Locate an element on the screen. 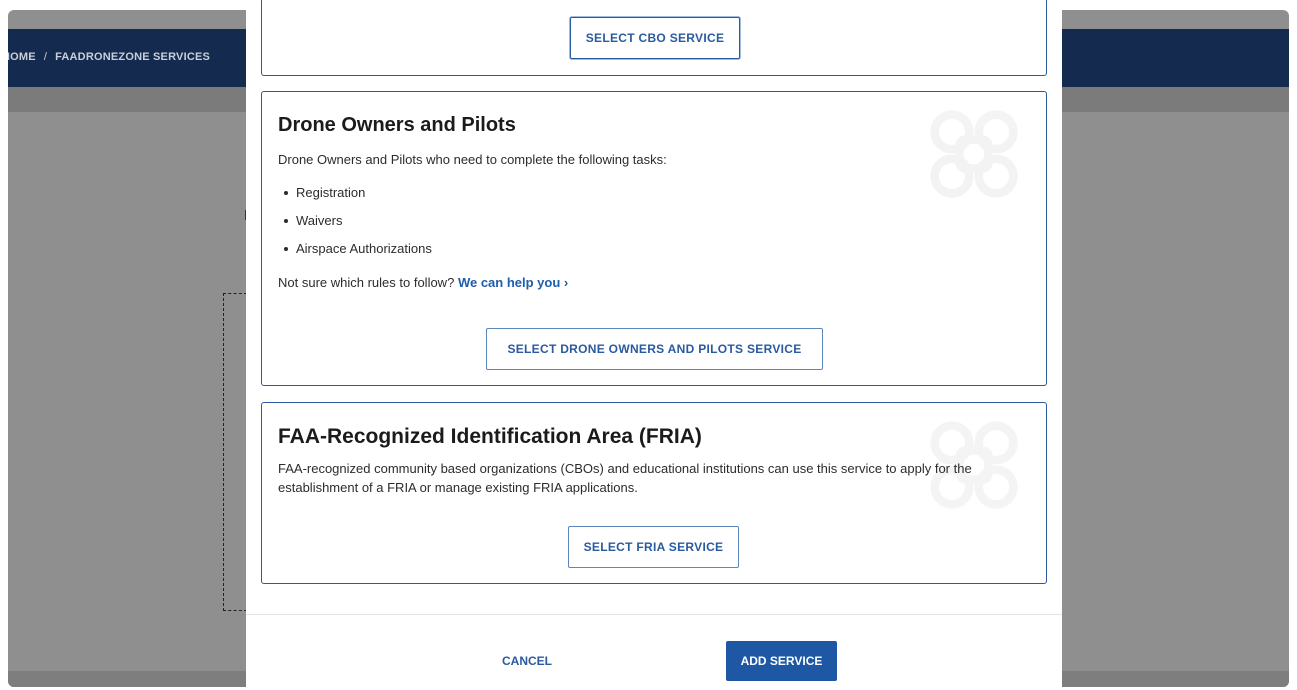 The height and width of the screenshot is (690, 1297). we-can-help-link: We can help you › is located at coordinates (513, 282).